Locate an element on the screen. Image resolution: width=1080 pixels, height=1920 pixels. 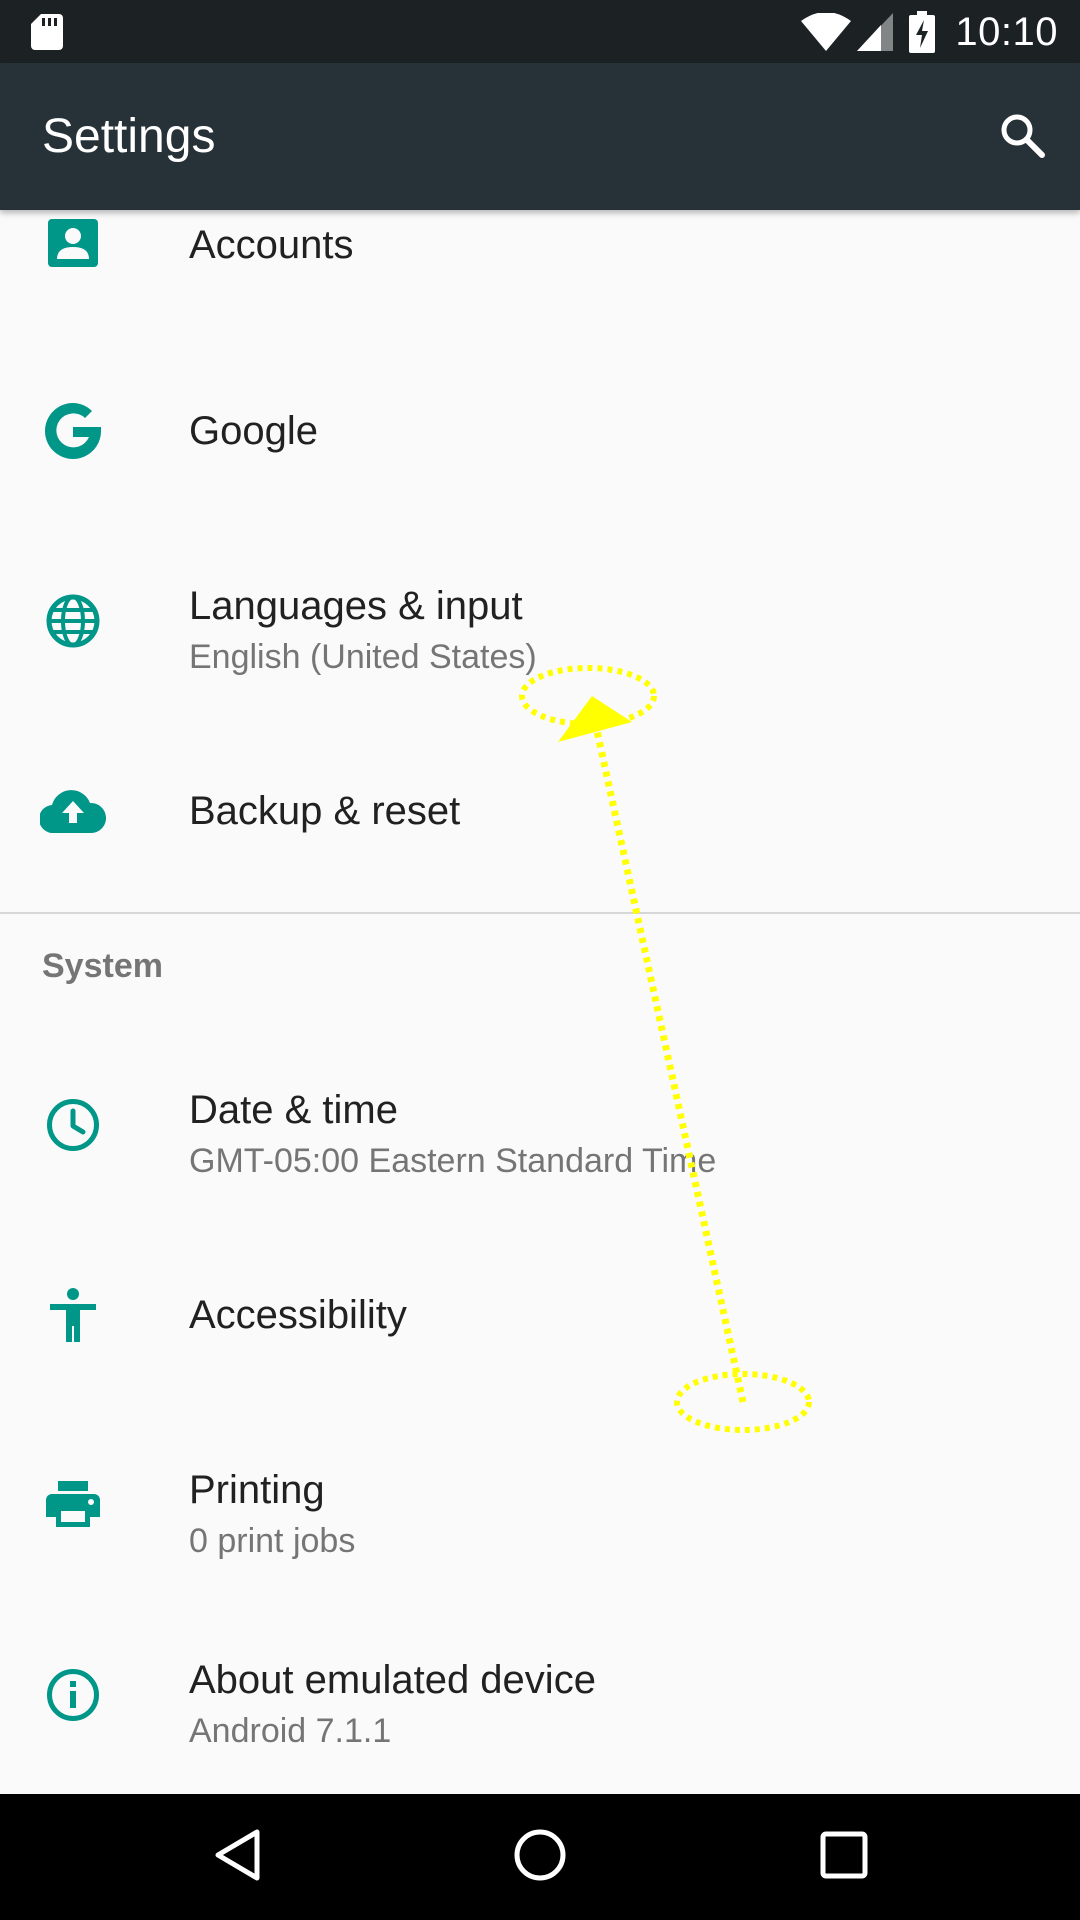
settings-item-about: About emulated device Android 7.1.1 is located at coordinates (540, 1695).